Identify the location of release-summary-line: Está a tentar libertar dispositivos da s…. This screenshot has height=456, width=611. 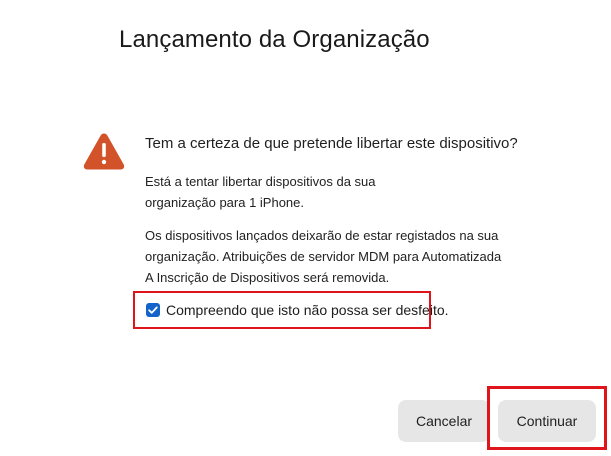
(260, 181).